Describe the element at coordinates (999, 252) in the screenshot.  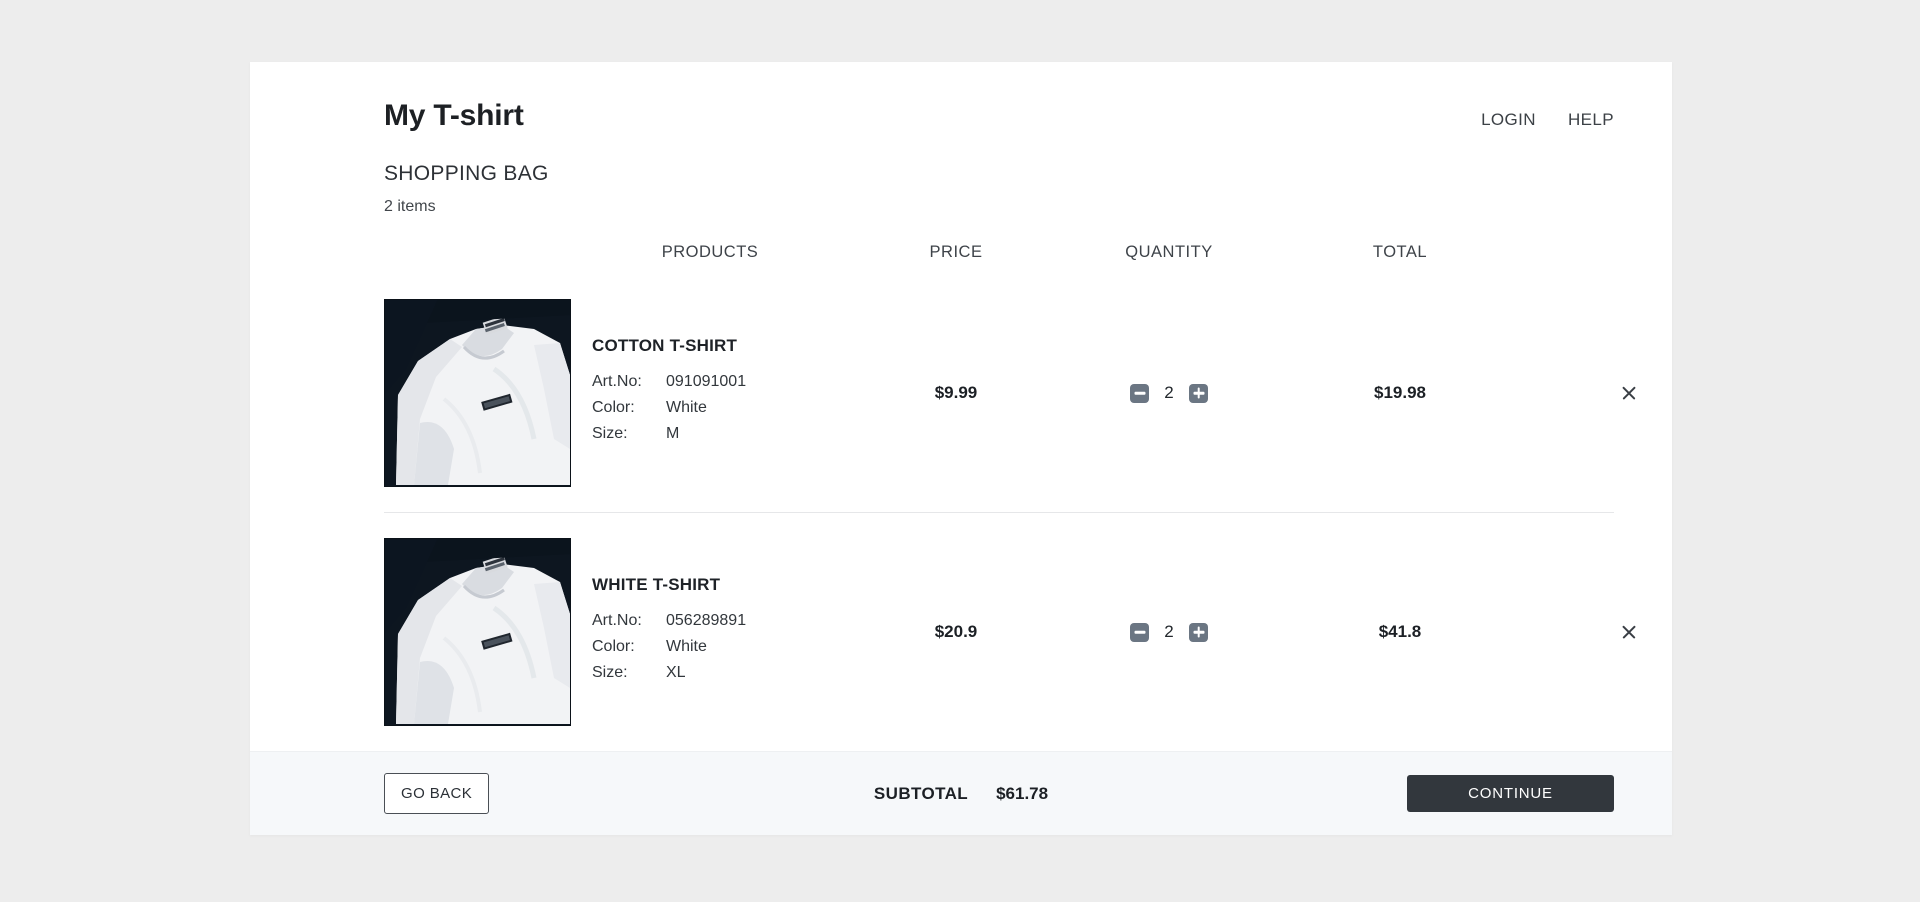
I see `table-header-row: PRODUCTS PRICE QUANTITY TOTAL` at that location.